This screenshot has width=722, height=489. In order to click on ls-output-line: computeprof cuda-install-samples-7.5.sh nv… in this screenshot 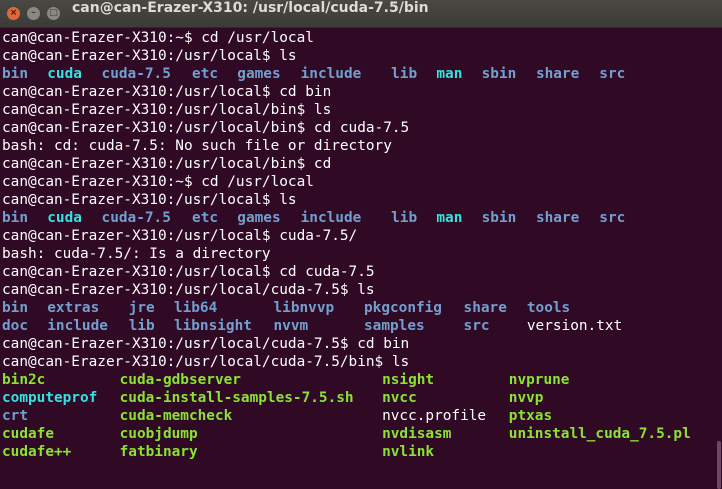, I will do `click(352, 398)`.